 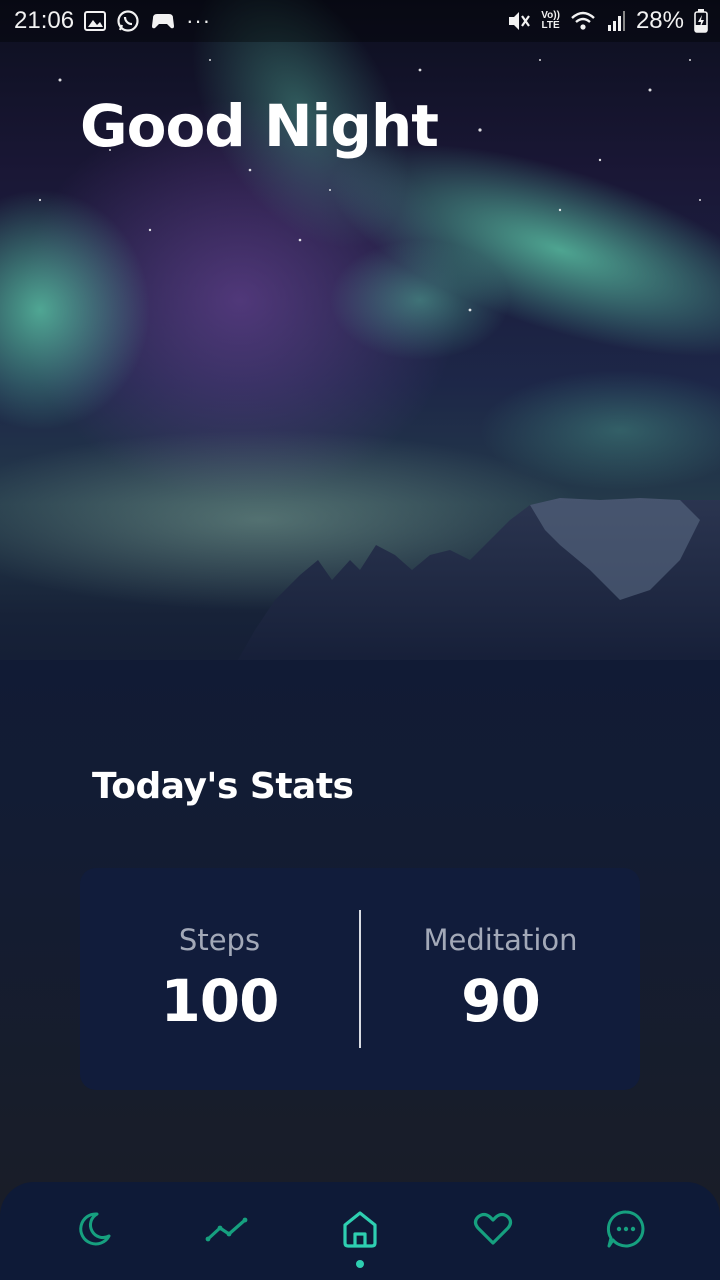 What do you see at coordinates (501, 1001) in the screenshot?
I see `meditation-value: 90` at bounding box center [501, 1001].